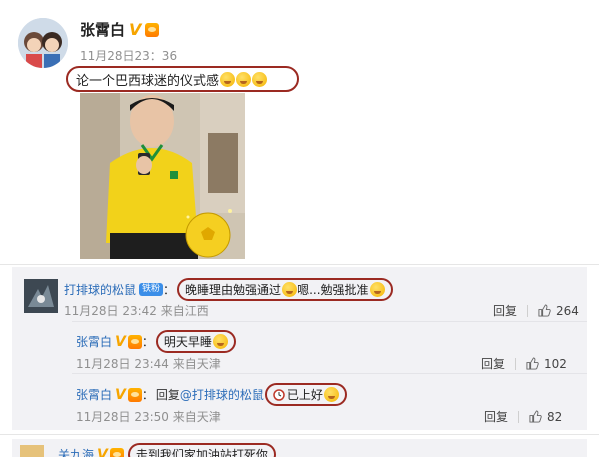 The height and width of the screenshot is (457, 599). Describe the element at coordinates (299, 448) in the screenshot. I see `comment-partial: 关九海 V 走到我们家加油站打死你` at that location.